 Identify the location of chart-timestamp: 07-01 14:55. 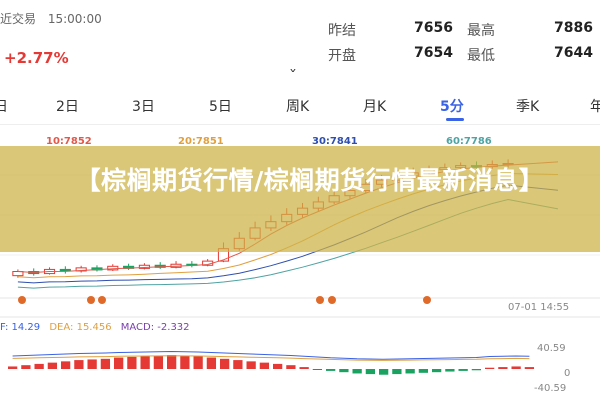
(539, 307).